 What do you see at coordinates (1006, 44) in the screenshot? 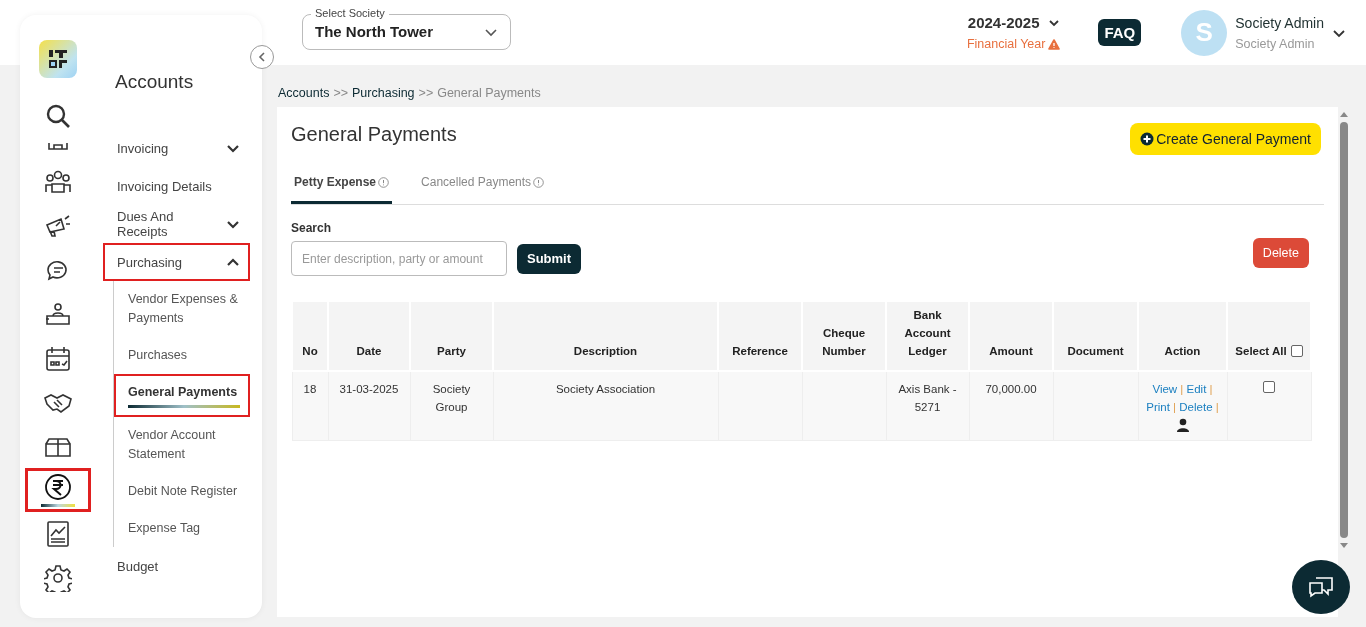
I see `financial-year-label: Financial Year` at bounding box center [1006, 44].